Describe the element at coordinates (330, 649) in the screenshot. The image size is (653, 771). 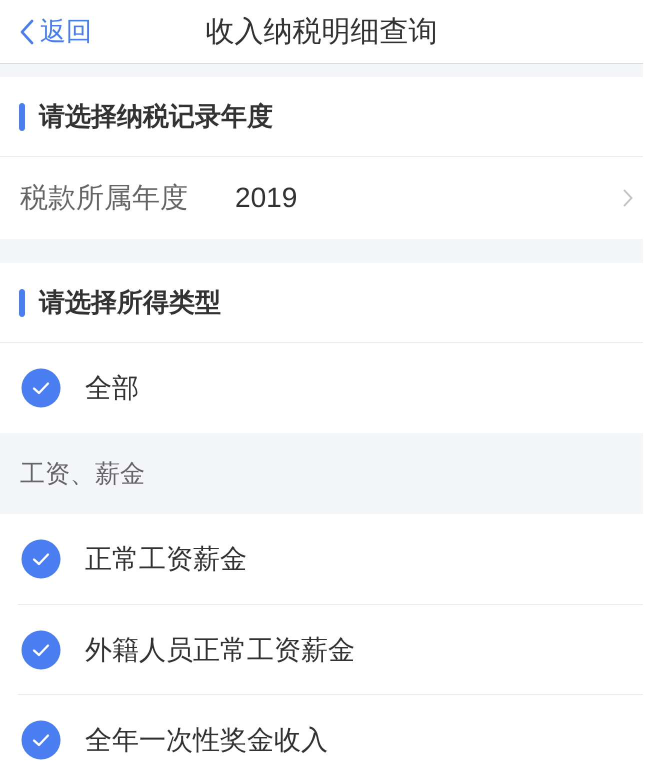
I see `option-row: 外籍人员正常工资薪金` at that location.